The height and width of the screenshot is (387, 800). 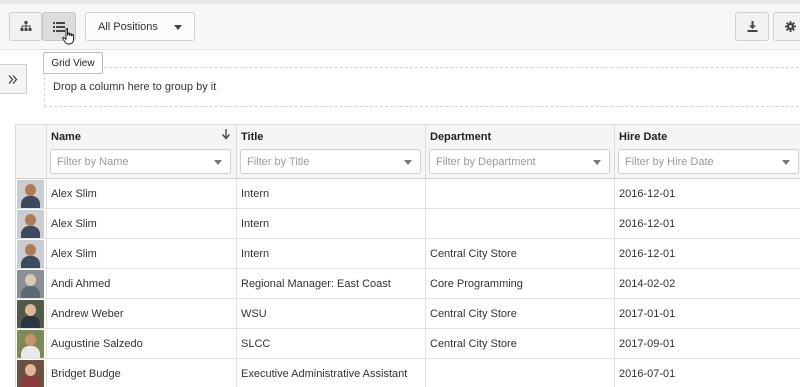 I want to click on column-header-hire-date: Hire Date Filter by Hire Date, so click(x=707, y=152).